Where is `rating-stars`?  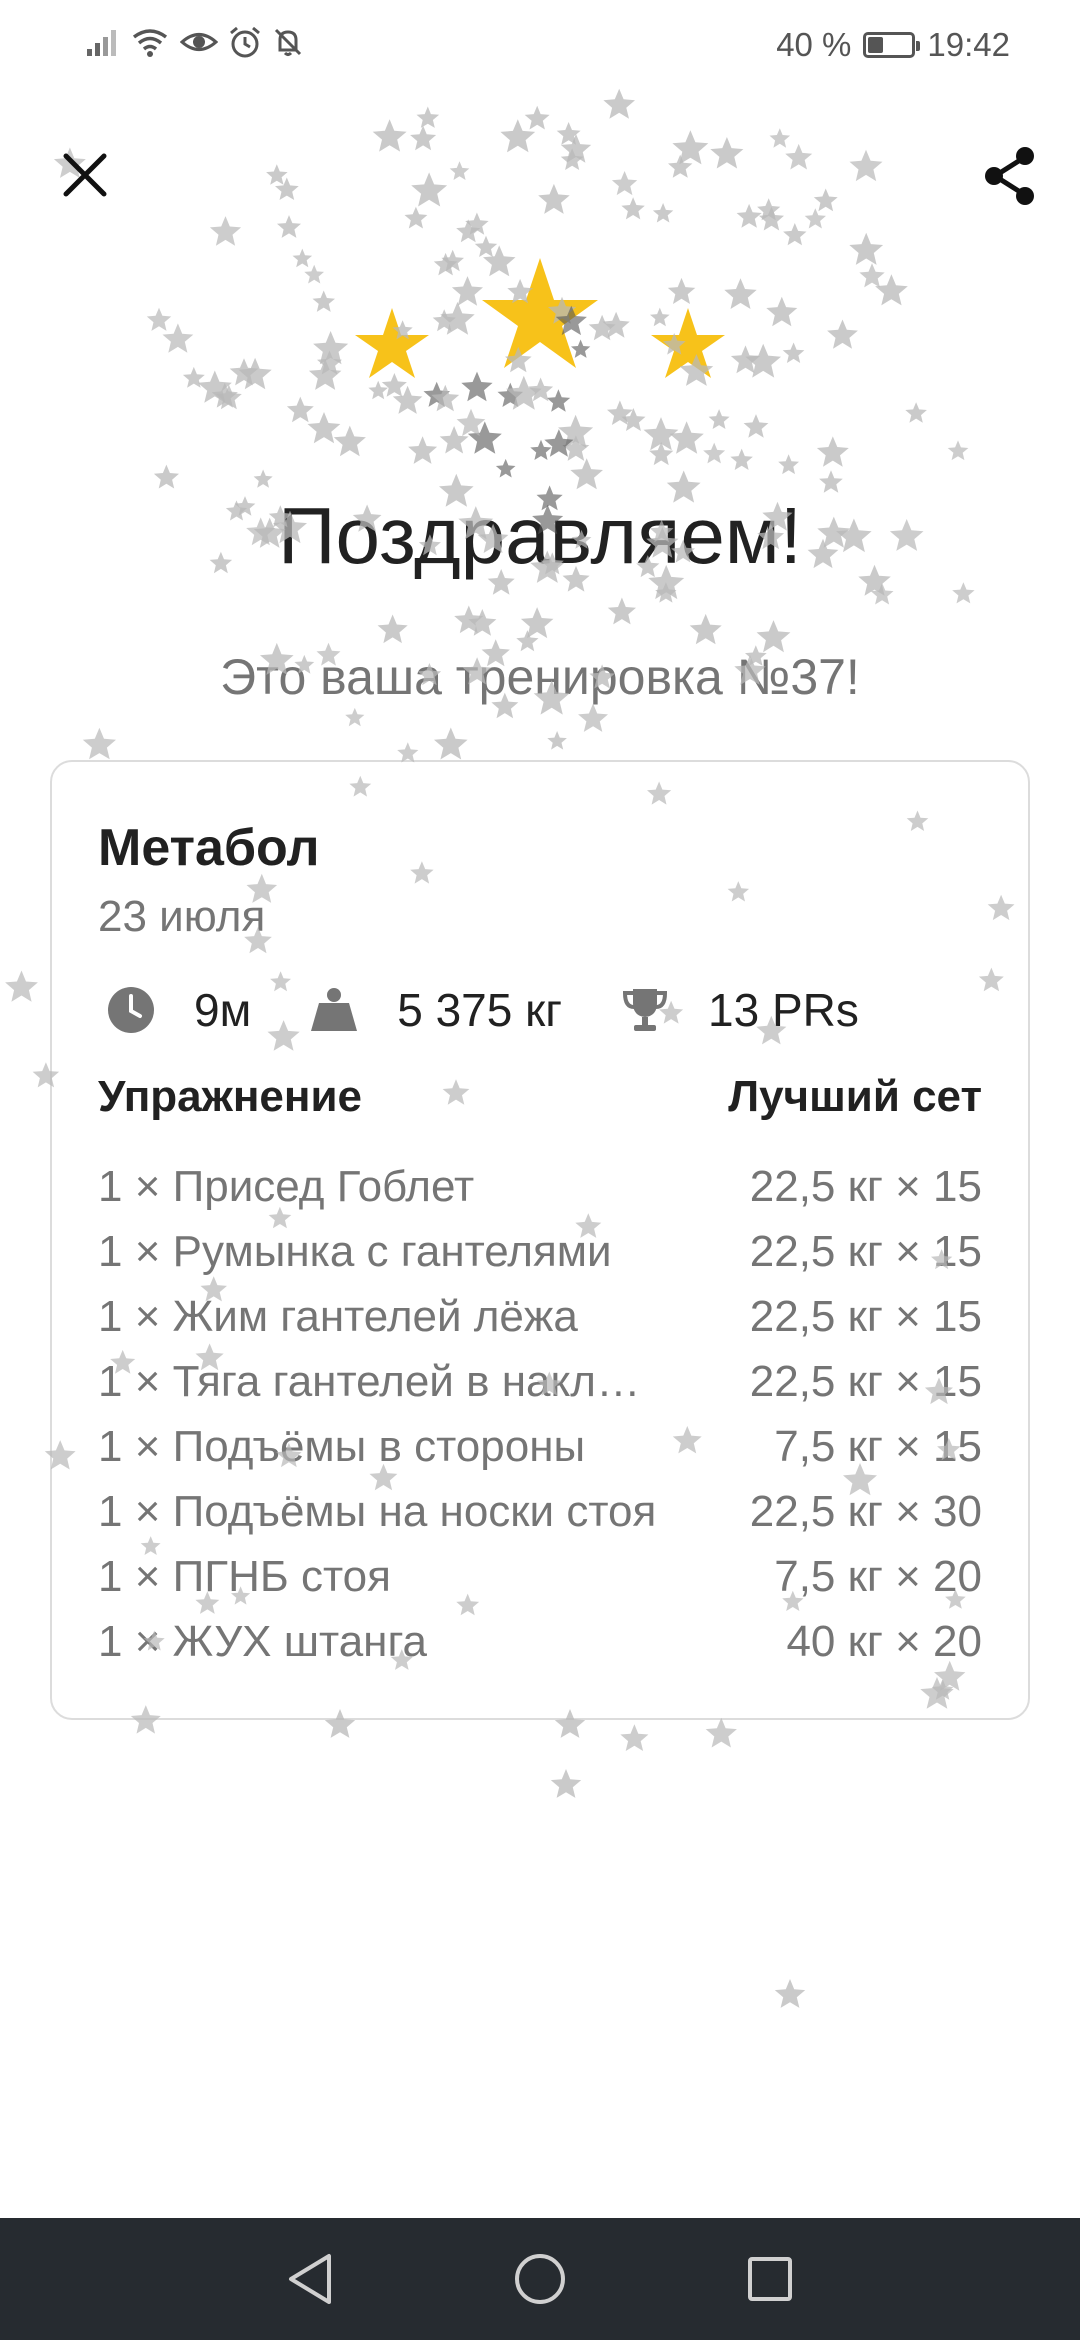 rating-stars is located at coordinates (540, 318).